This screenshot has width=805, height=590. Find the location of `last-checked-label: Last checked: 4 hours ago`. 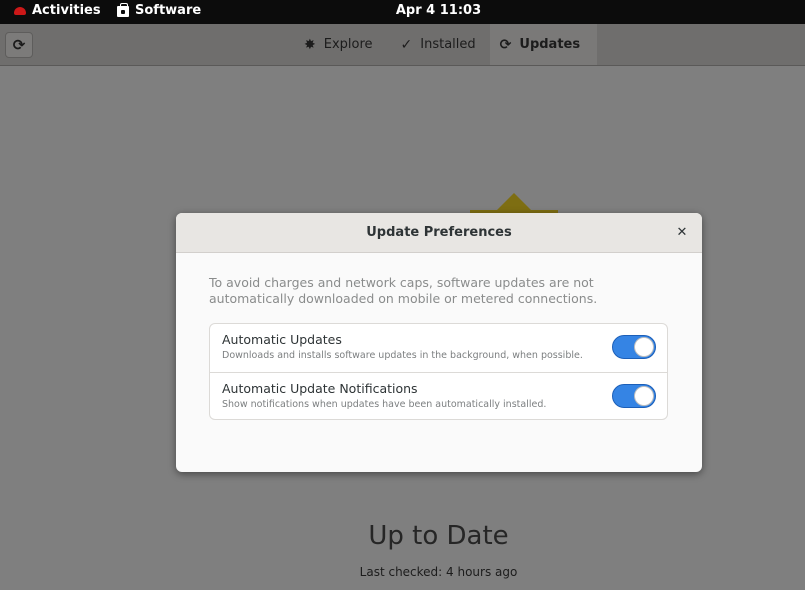

last-checked-label: Last checked: 4 hours ago is located at coordinates (438, 572).